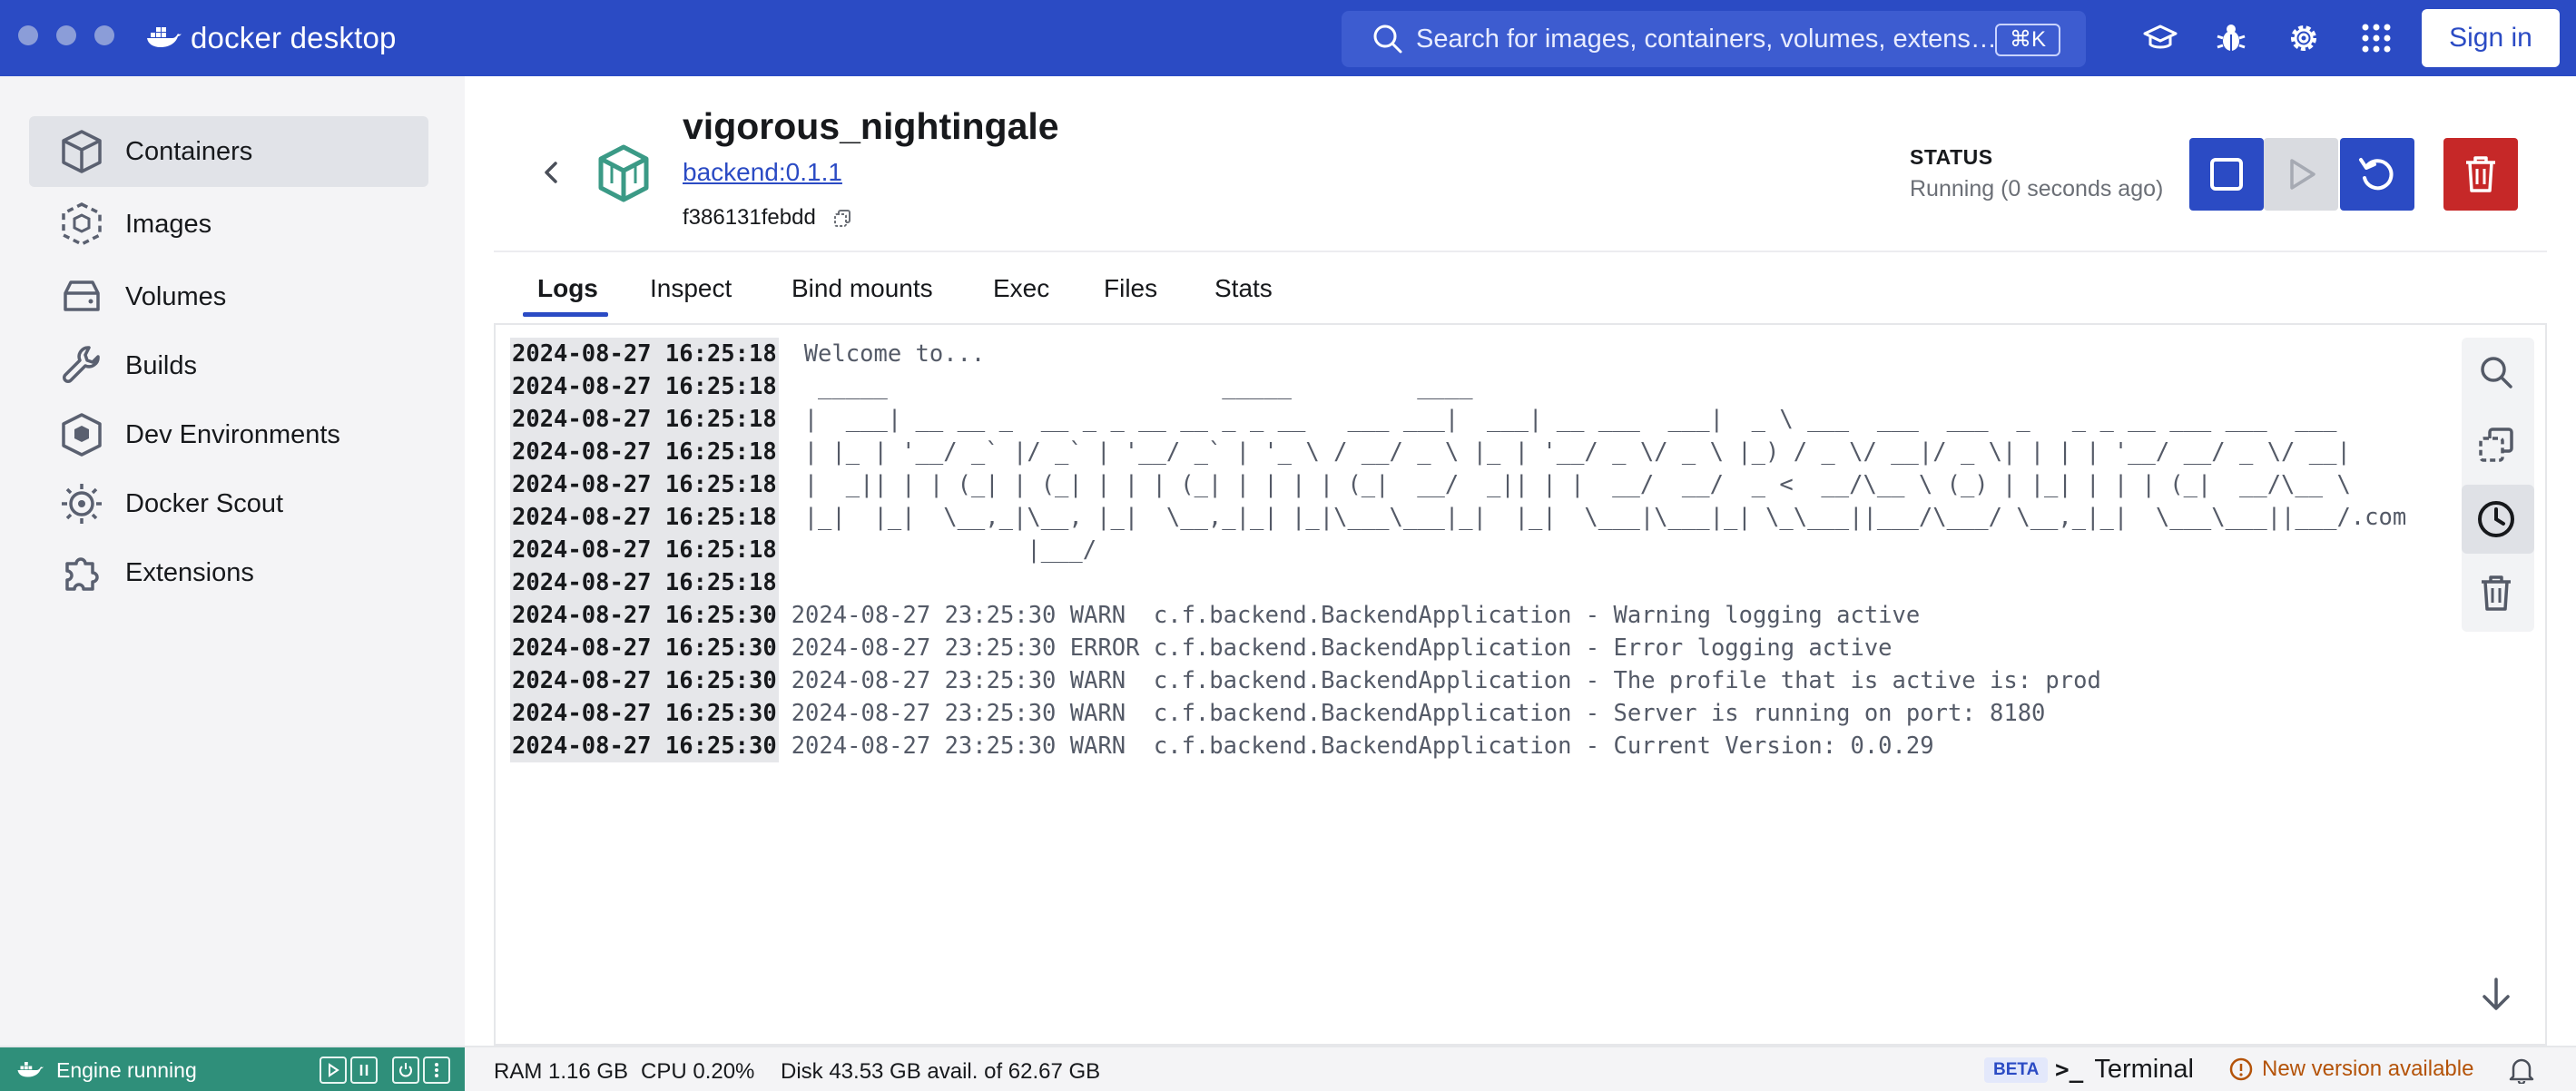 This screenshot has height=1091, width=2576. I want to click on sidebar-item-builds: Builds, so click(228, 365).